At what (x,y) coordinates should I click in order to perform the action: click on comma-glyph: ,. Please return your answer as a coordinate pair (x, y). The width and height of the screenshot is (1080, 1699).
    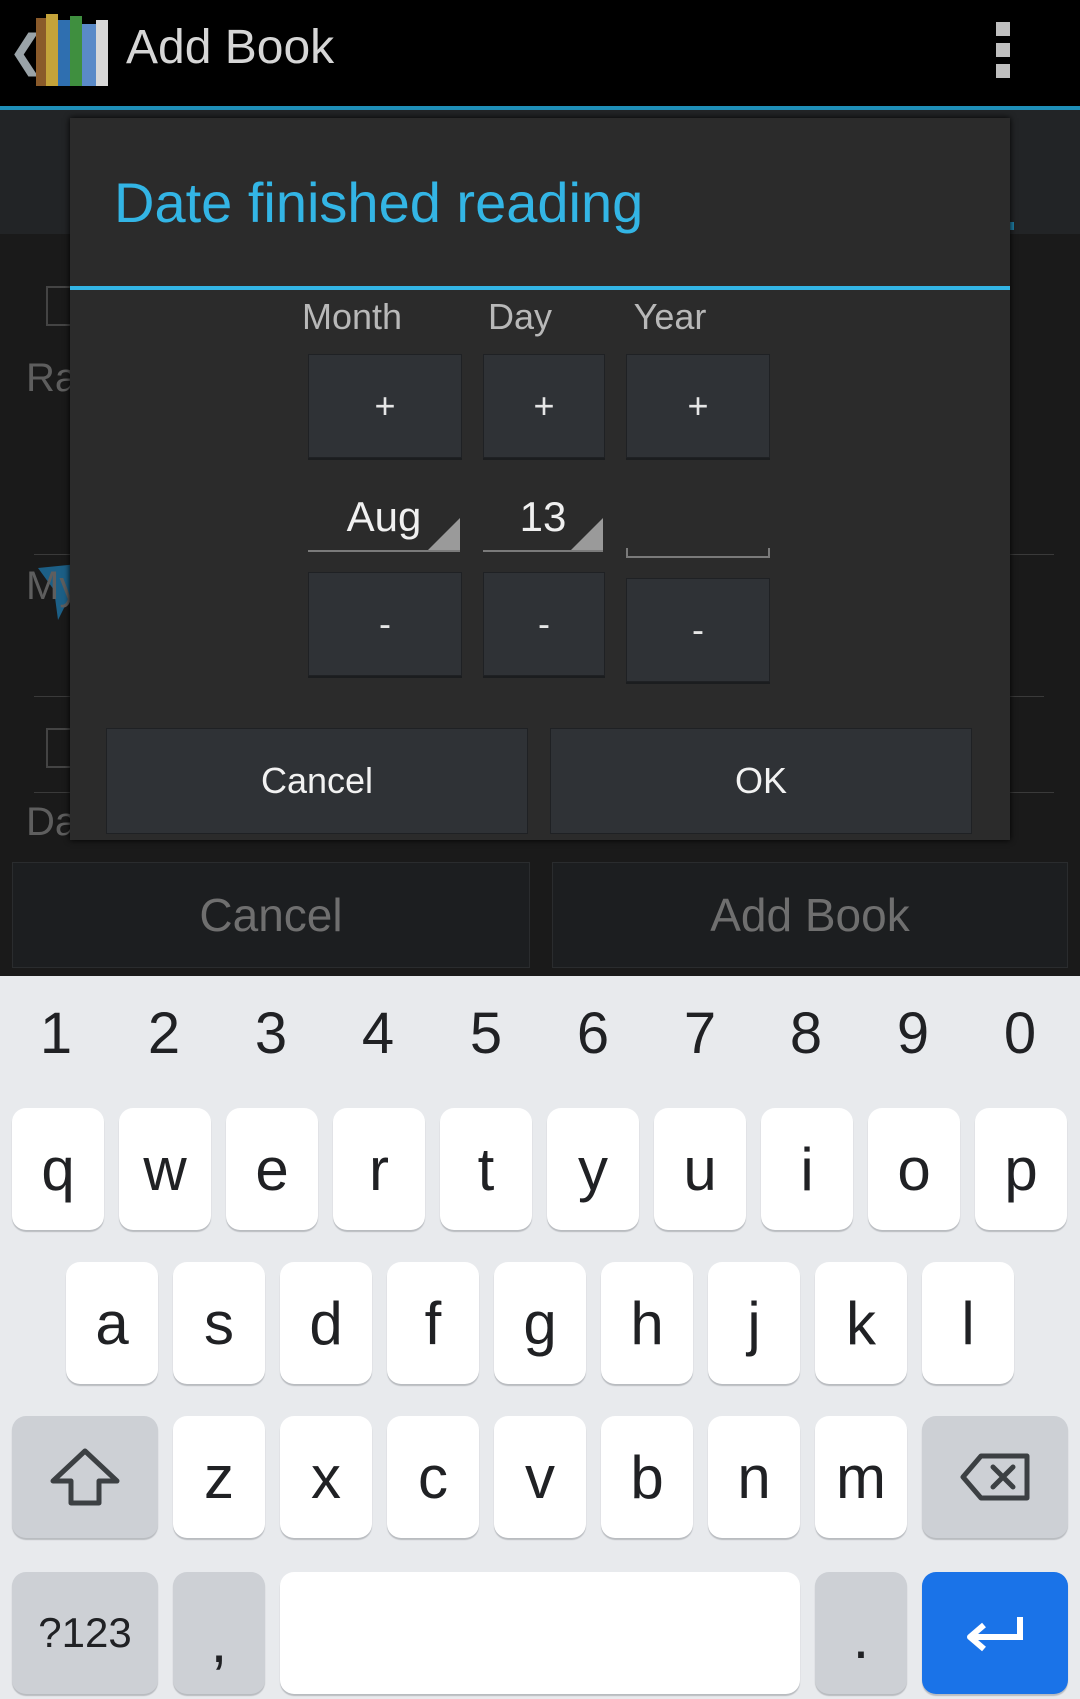
    Looking at the image, I should click on (219, 1641).